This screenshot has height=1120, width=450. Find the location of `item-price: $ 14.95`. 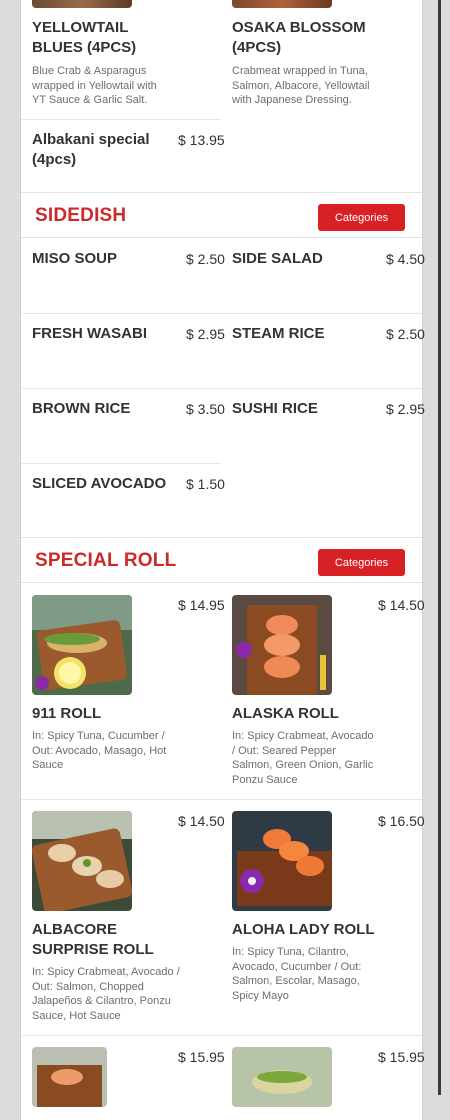

item-price: $ 14.95 is located at coordinates (201, 605).